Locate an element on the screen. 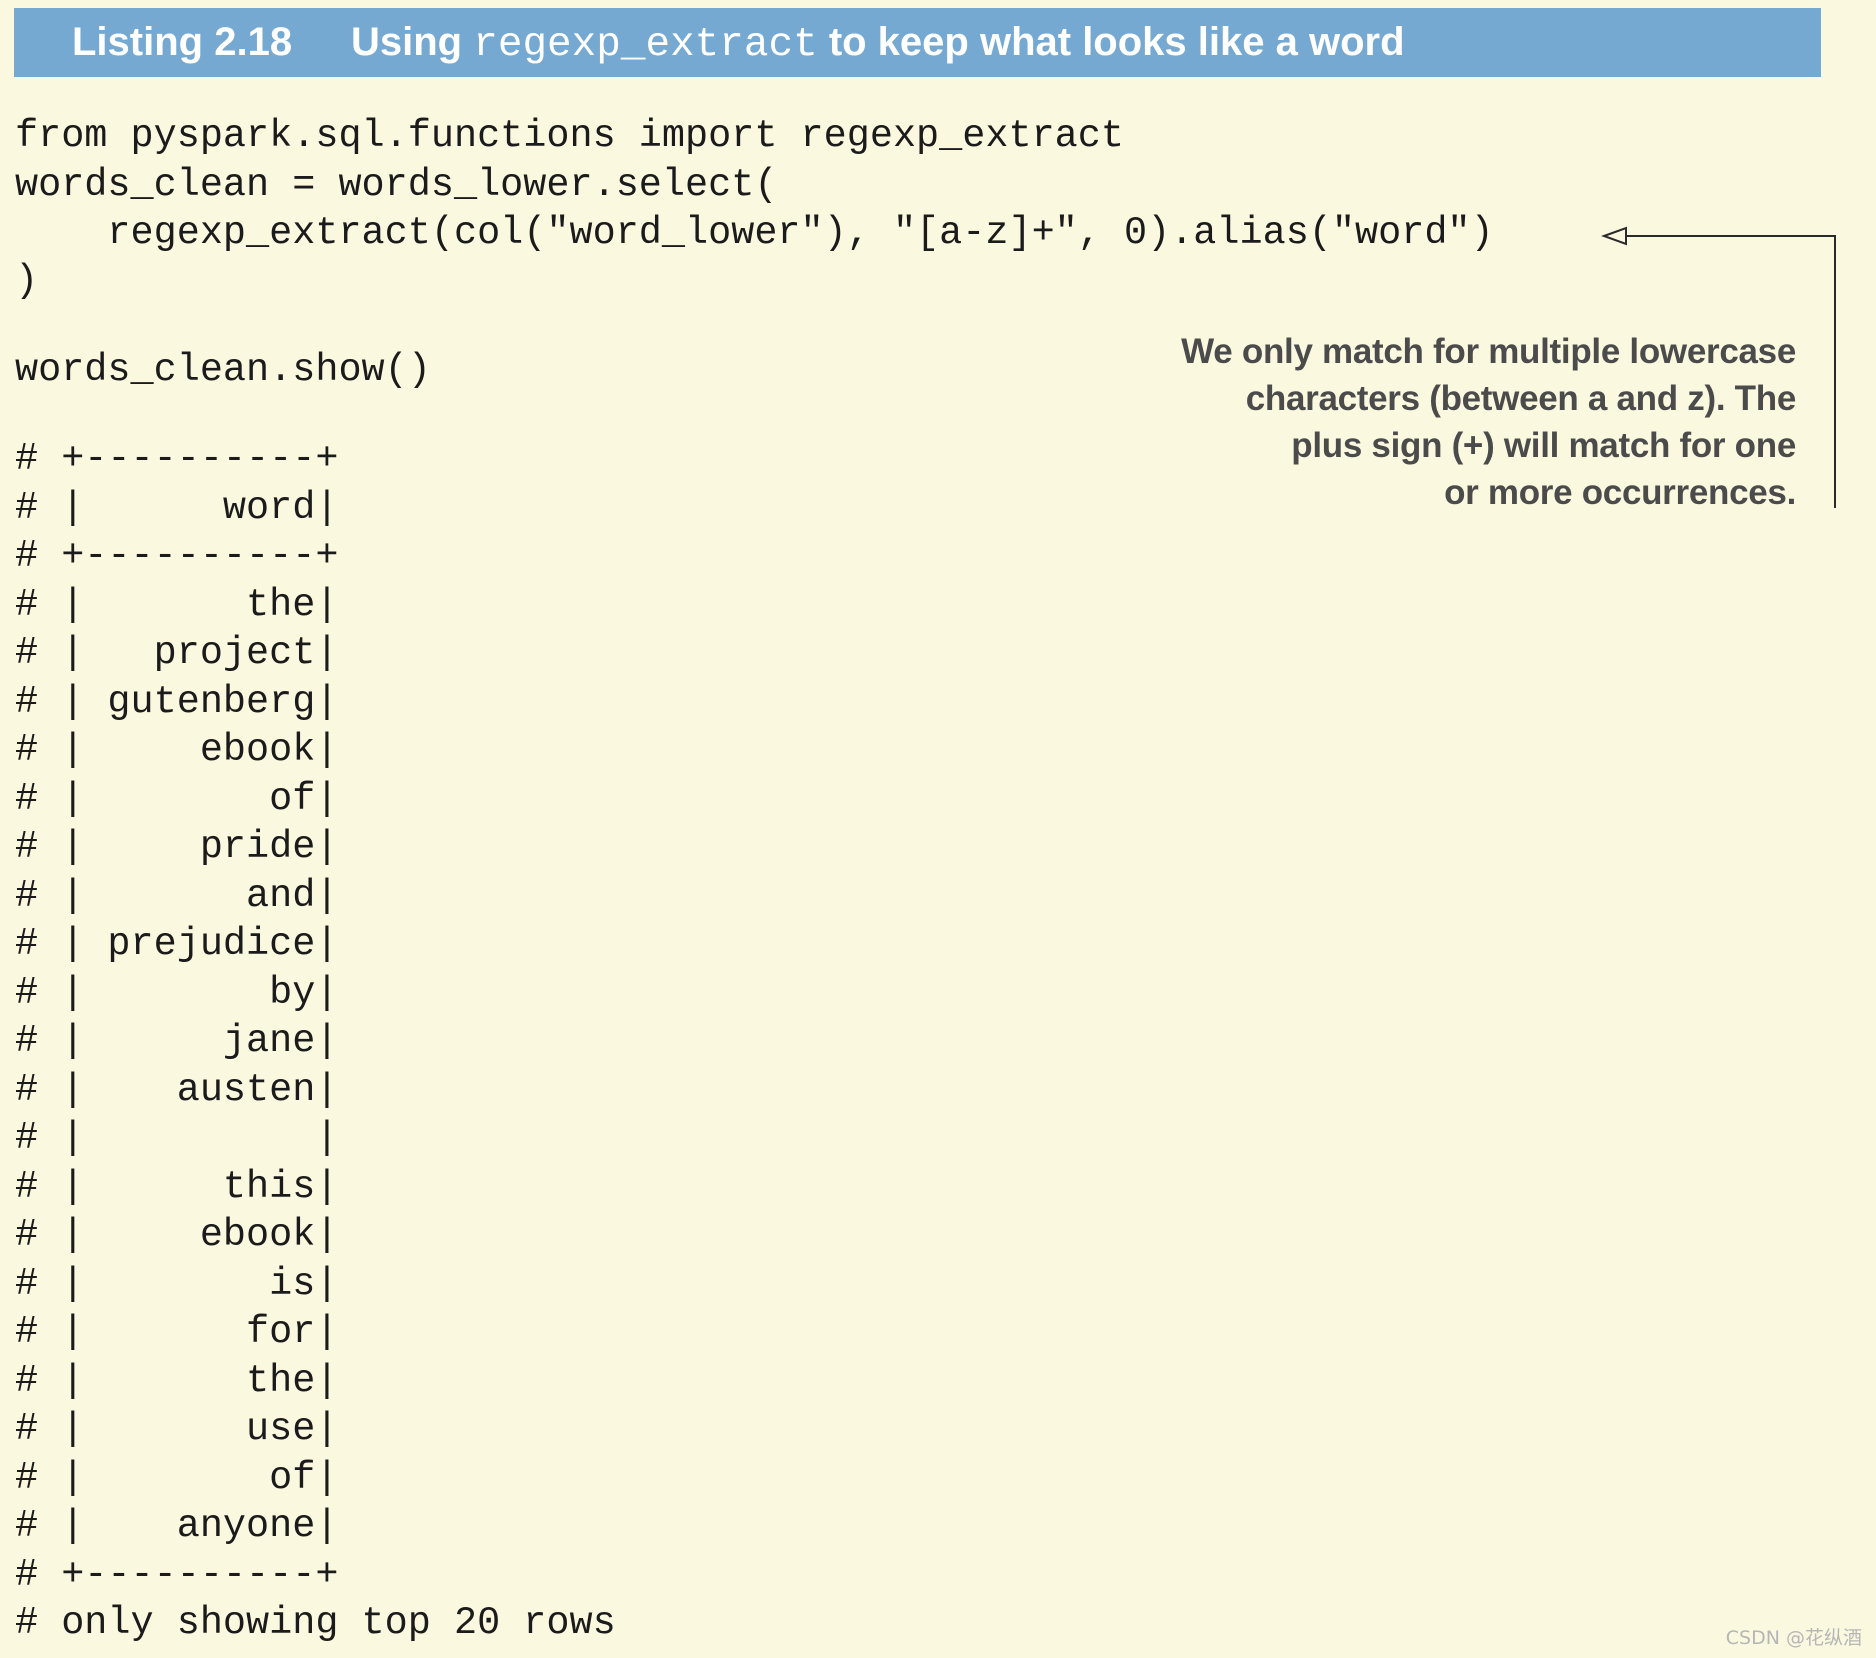  annotation-line: plus sign (+) will match for one is located at coordinates (1543, 445).